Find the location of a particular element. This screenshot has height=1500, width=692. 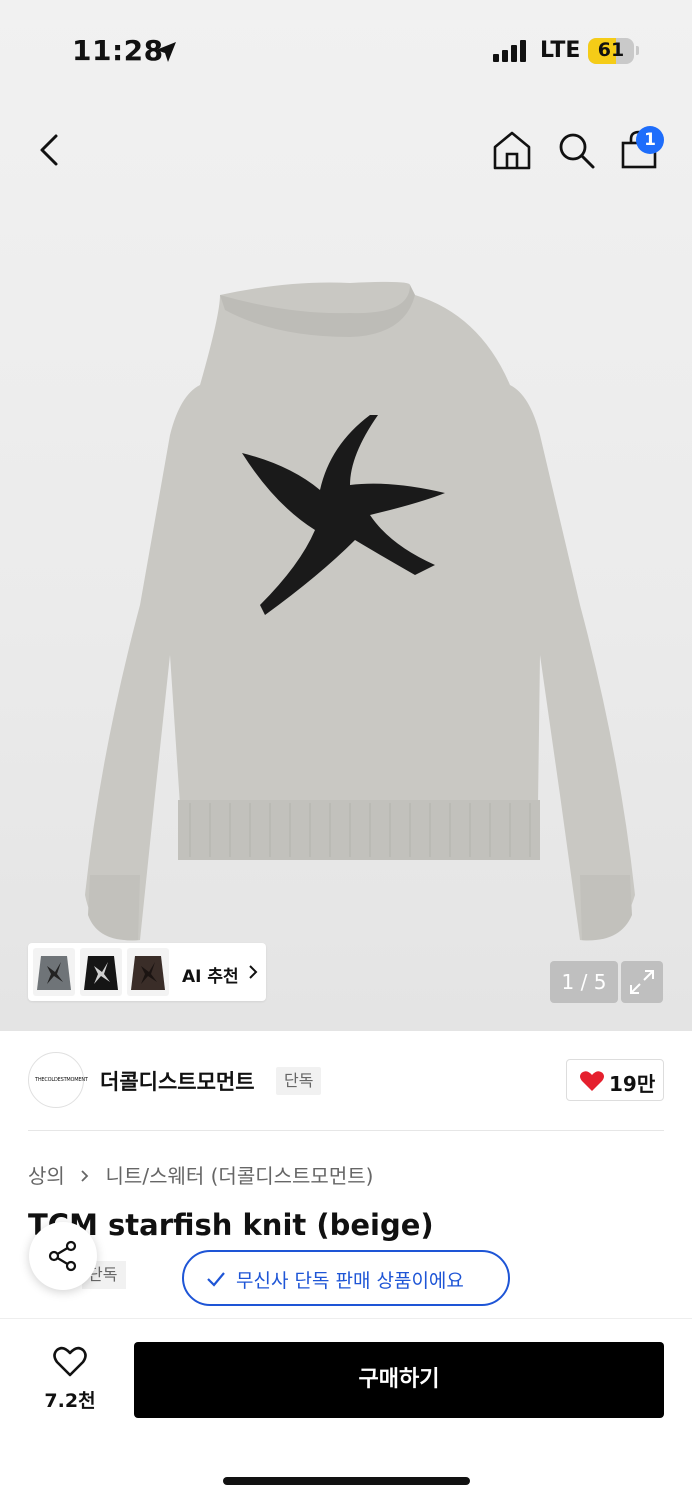

divider is located at coordinates (346, 1130).